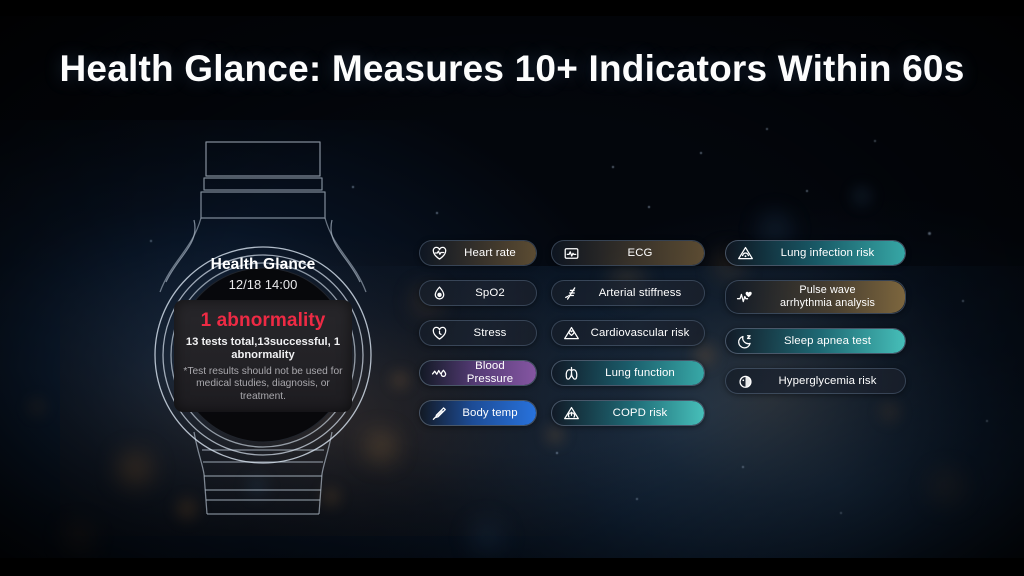 This screenshot has width=1024, height=576. What do you see at coordinates (745, 381) in the screenshot?
I see `glucose-icon` at bounding box center [745, 381].